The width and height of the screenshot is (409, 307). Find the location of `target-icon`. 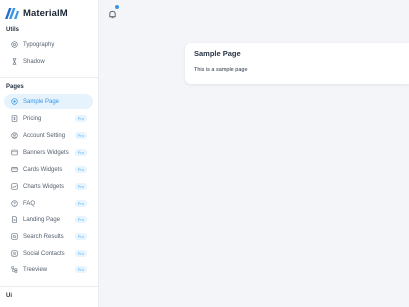

target-icon is located at coordinates (14, 102).